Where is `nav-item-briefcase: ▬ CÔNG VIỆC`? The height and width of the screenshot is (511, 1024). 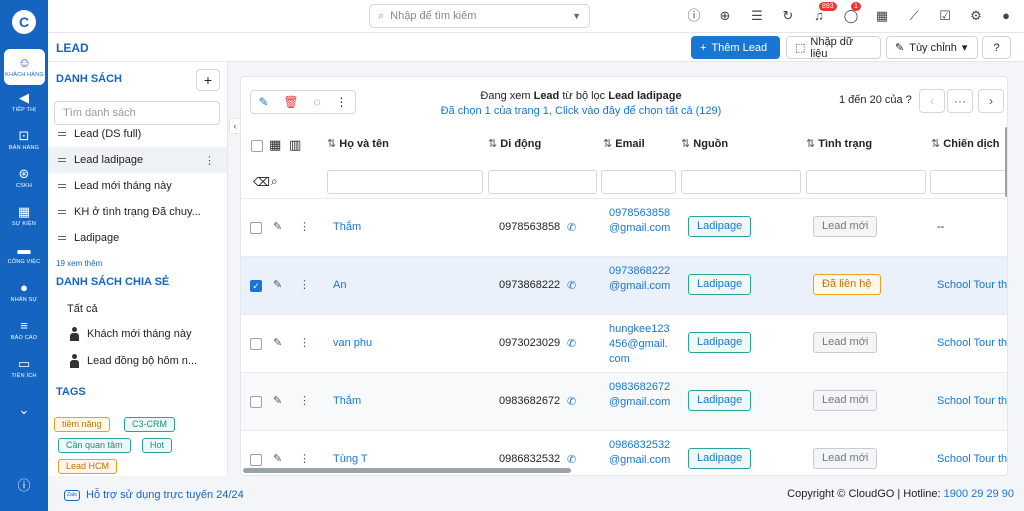 nav-item-briefcase: ▬ CÔNG VIỆC is located at coordinates (24, 254).